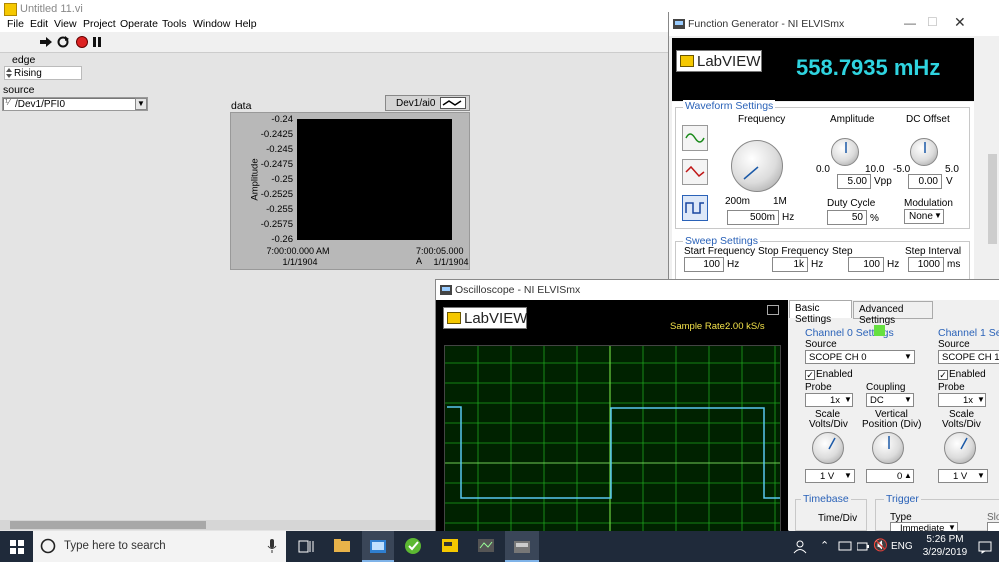 The width and height of the screenshot is (999, 562). What do you see at coordinates (924, 152) in the screenshot?
I see `dc-offset-knob` at bounding box center [924, 152].